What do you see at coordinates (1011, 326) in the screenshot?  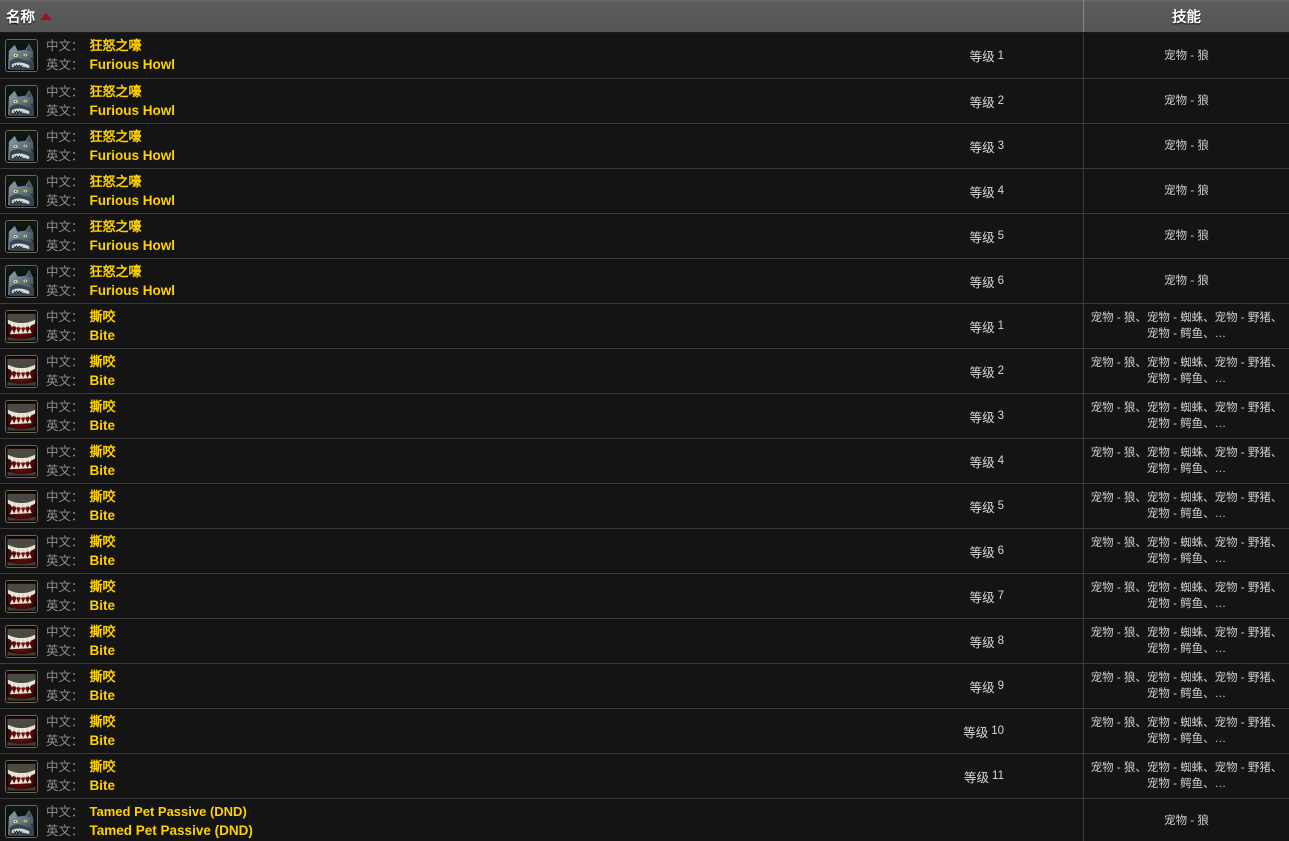 I see `cell-level: 等级 1` at bounding box center [1011, 326].